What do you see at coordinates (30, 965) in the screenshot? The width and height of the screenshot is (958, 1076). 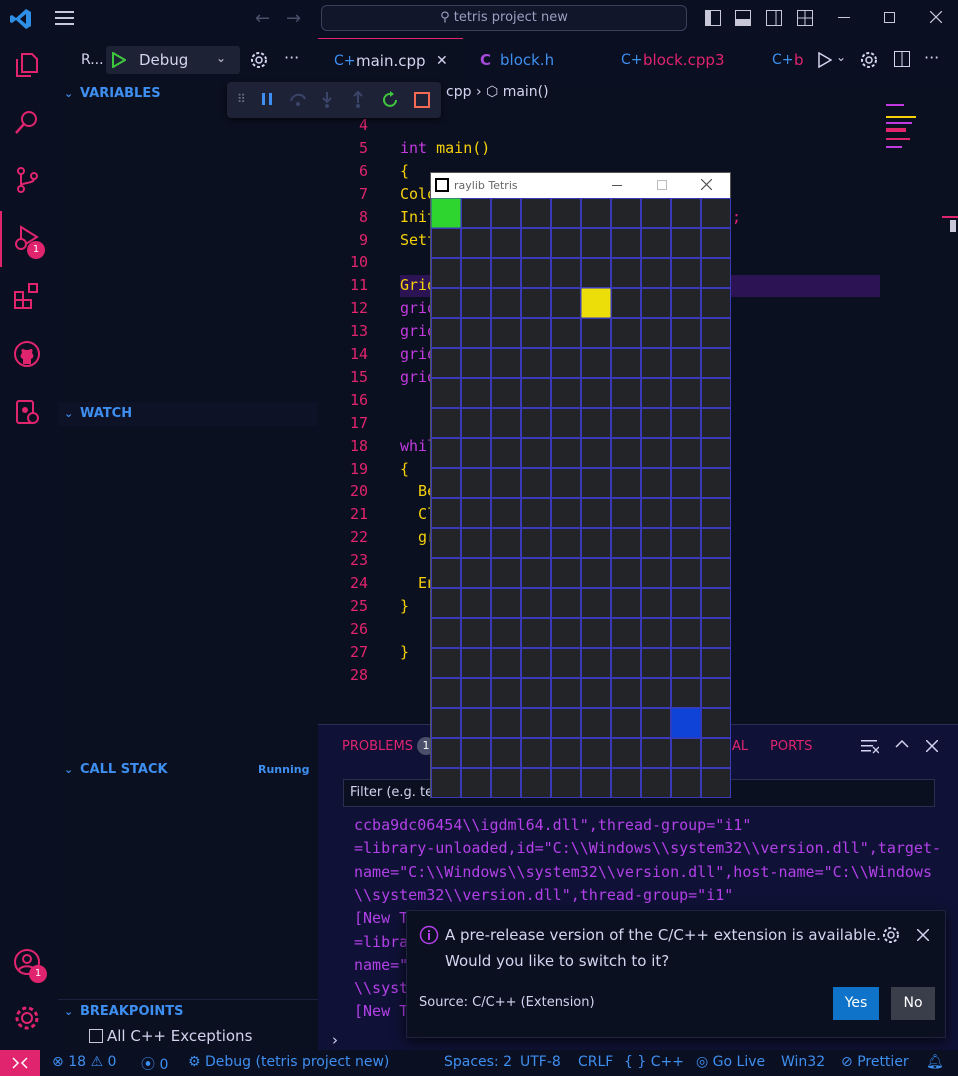 I see `accounts-icon: 1` at bounding box center [30, 965].